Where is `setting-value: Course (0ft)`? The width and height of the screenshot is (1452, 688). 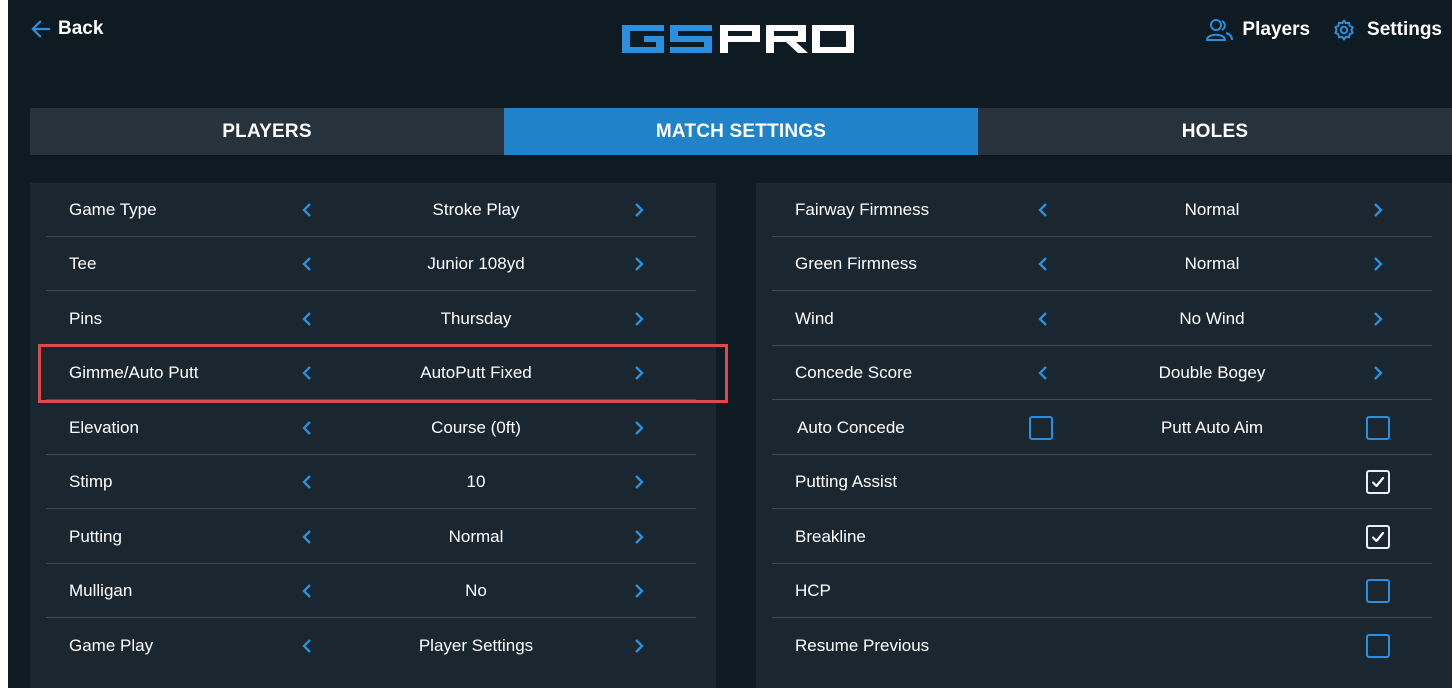
setting-value: Course (0ft) is located at coordinates (476, 427).